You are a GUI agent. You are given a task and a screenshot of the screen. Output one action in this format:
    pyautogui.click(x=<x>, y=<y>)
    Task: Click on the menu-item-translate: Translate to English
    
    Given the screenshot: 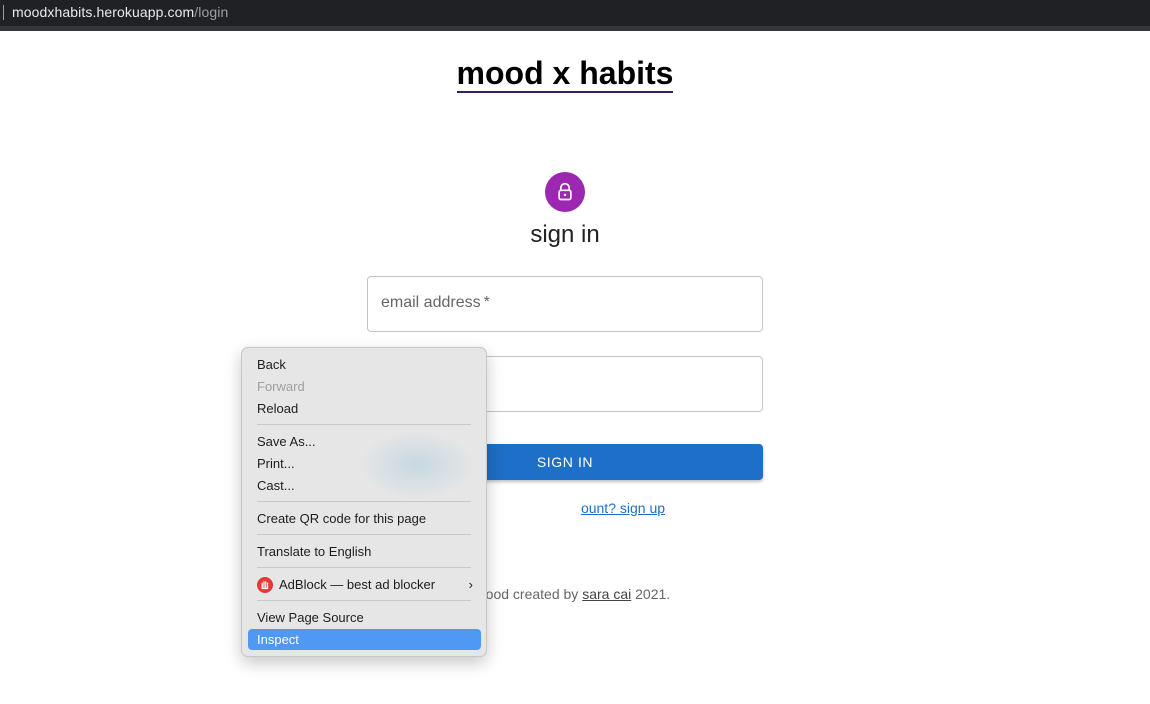 What is the action you would take?
    pyautogui.click(x=364, y=551)
    